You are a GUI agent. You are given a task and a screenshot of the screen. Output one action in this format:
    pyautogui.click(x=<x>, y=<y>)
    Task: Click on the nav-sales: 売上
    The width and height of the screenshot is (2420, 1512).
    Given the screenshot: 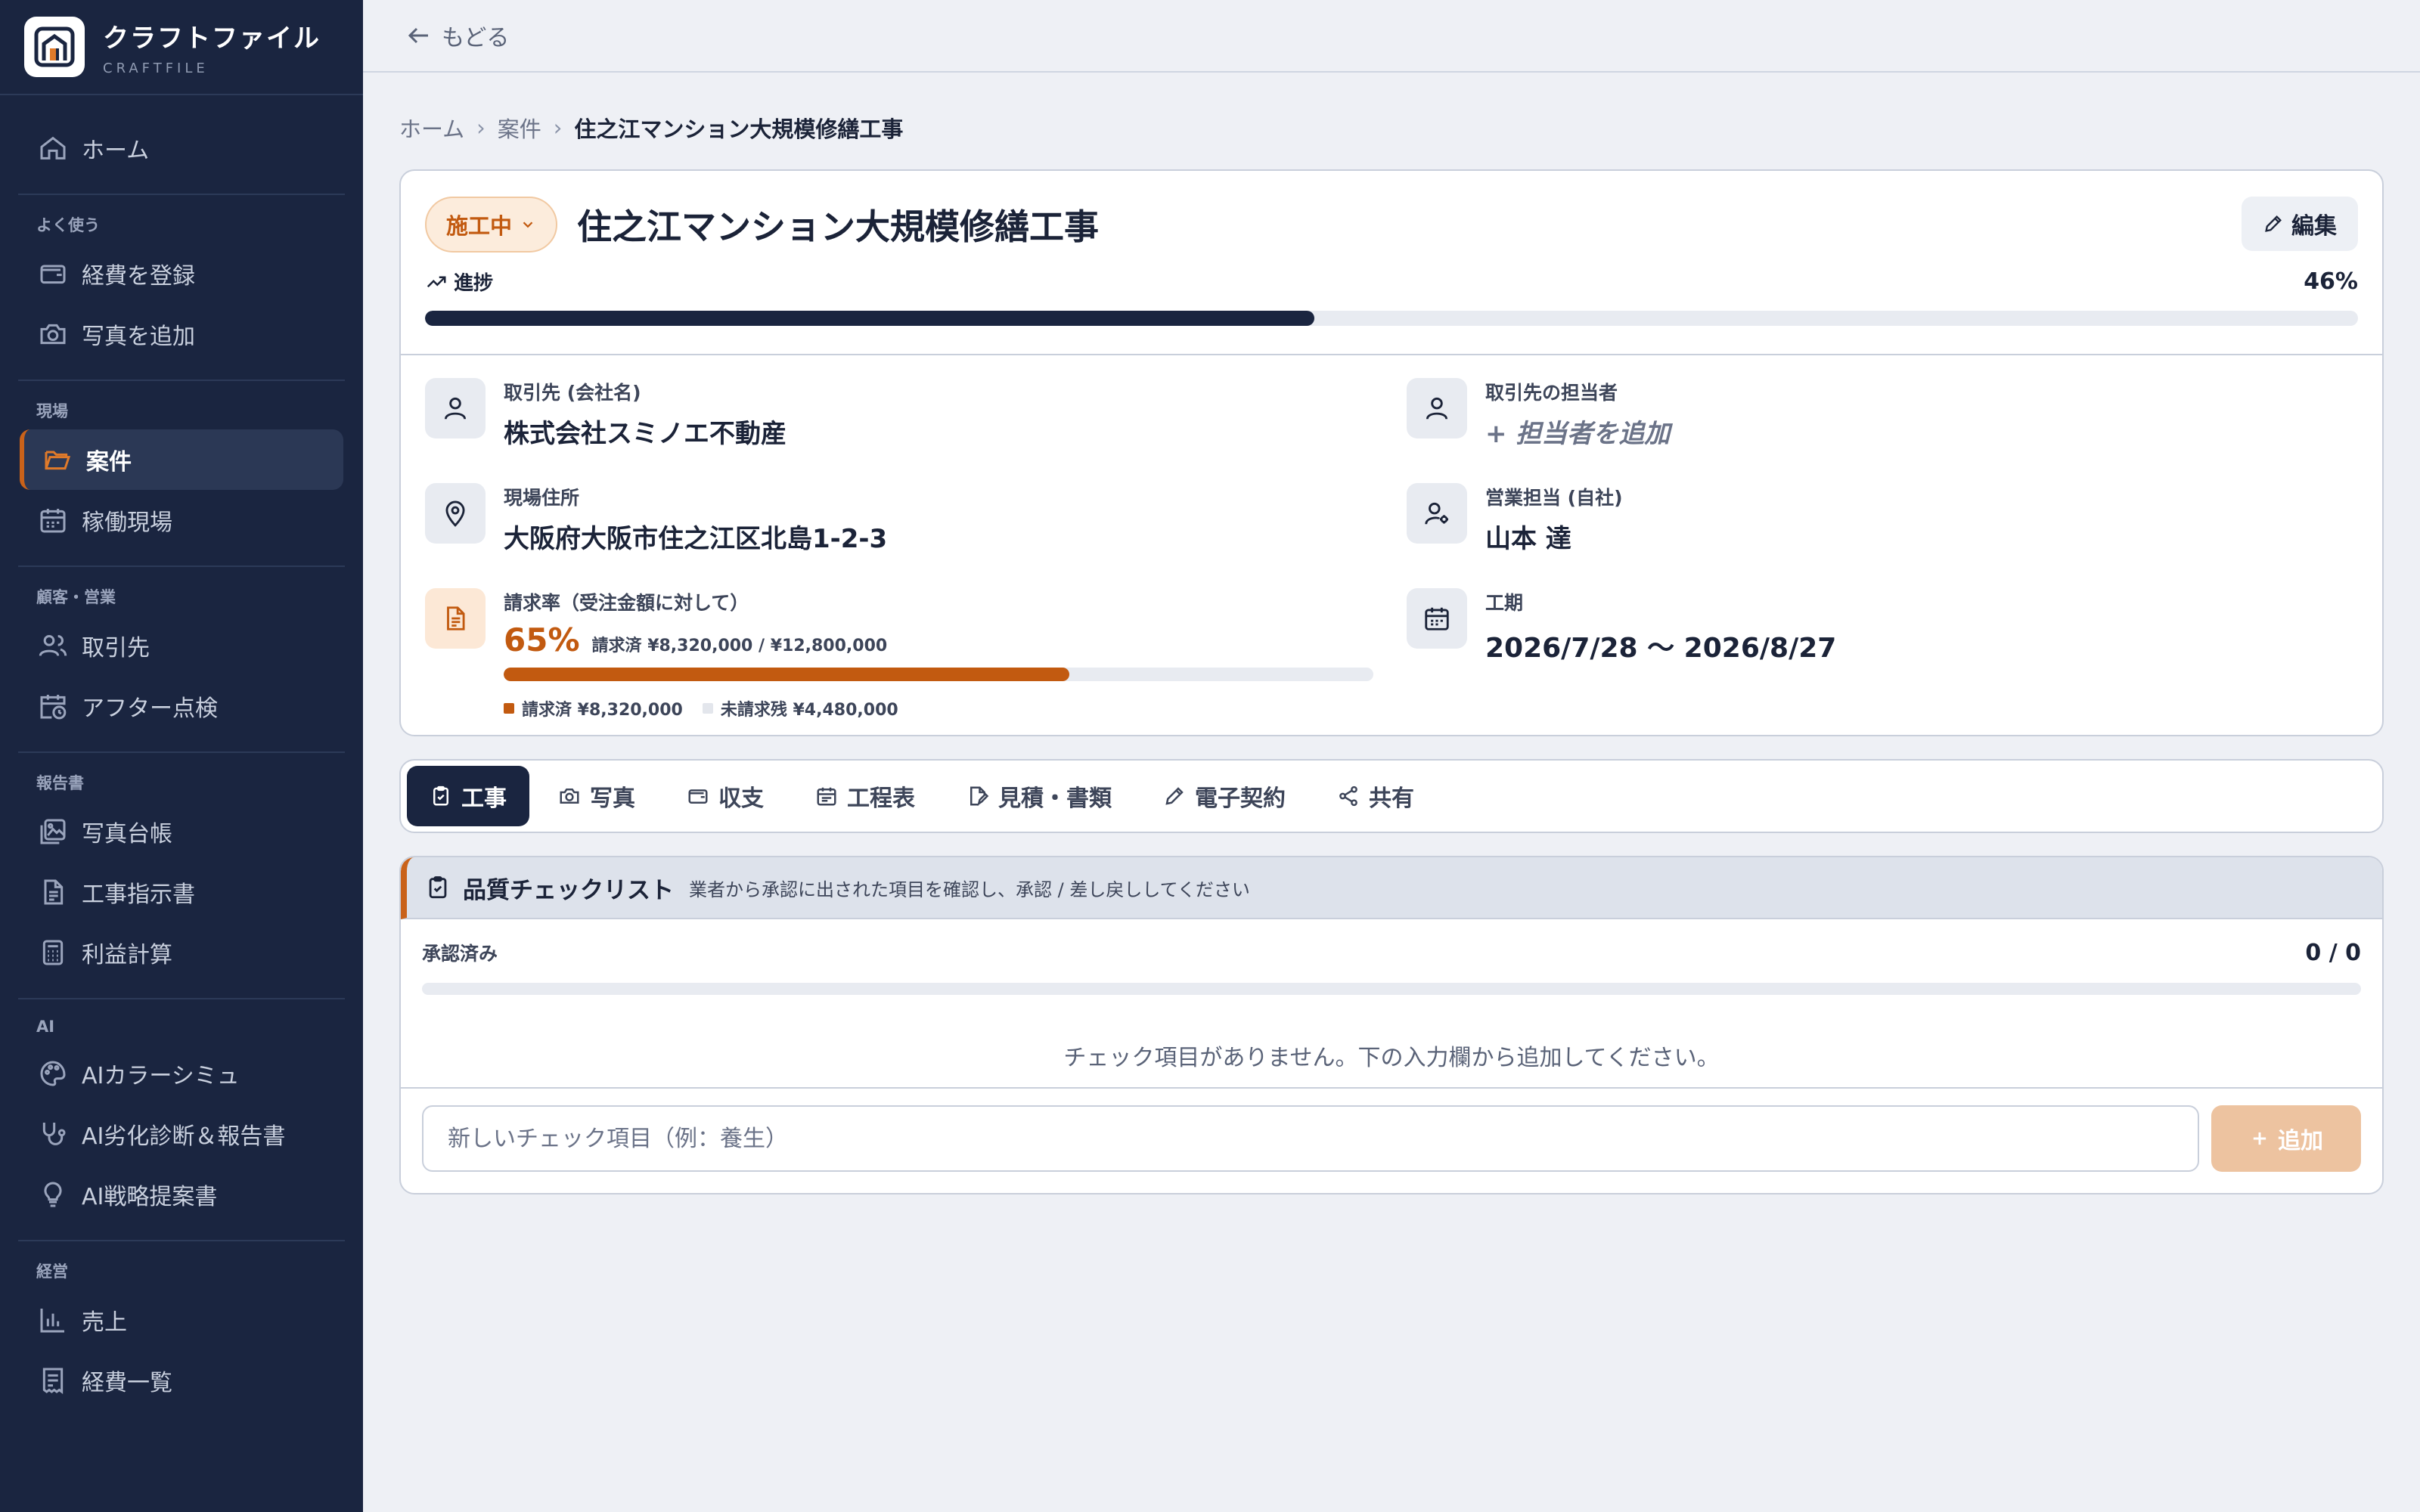 What is the action you would take?
    pyautogui.click(x=181, y=1320)
    